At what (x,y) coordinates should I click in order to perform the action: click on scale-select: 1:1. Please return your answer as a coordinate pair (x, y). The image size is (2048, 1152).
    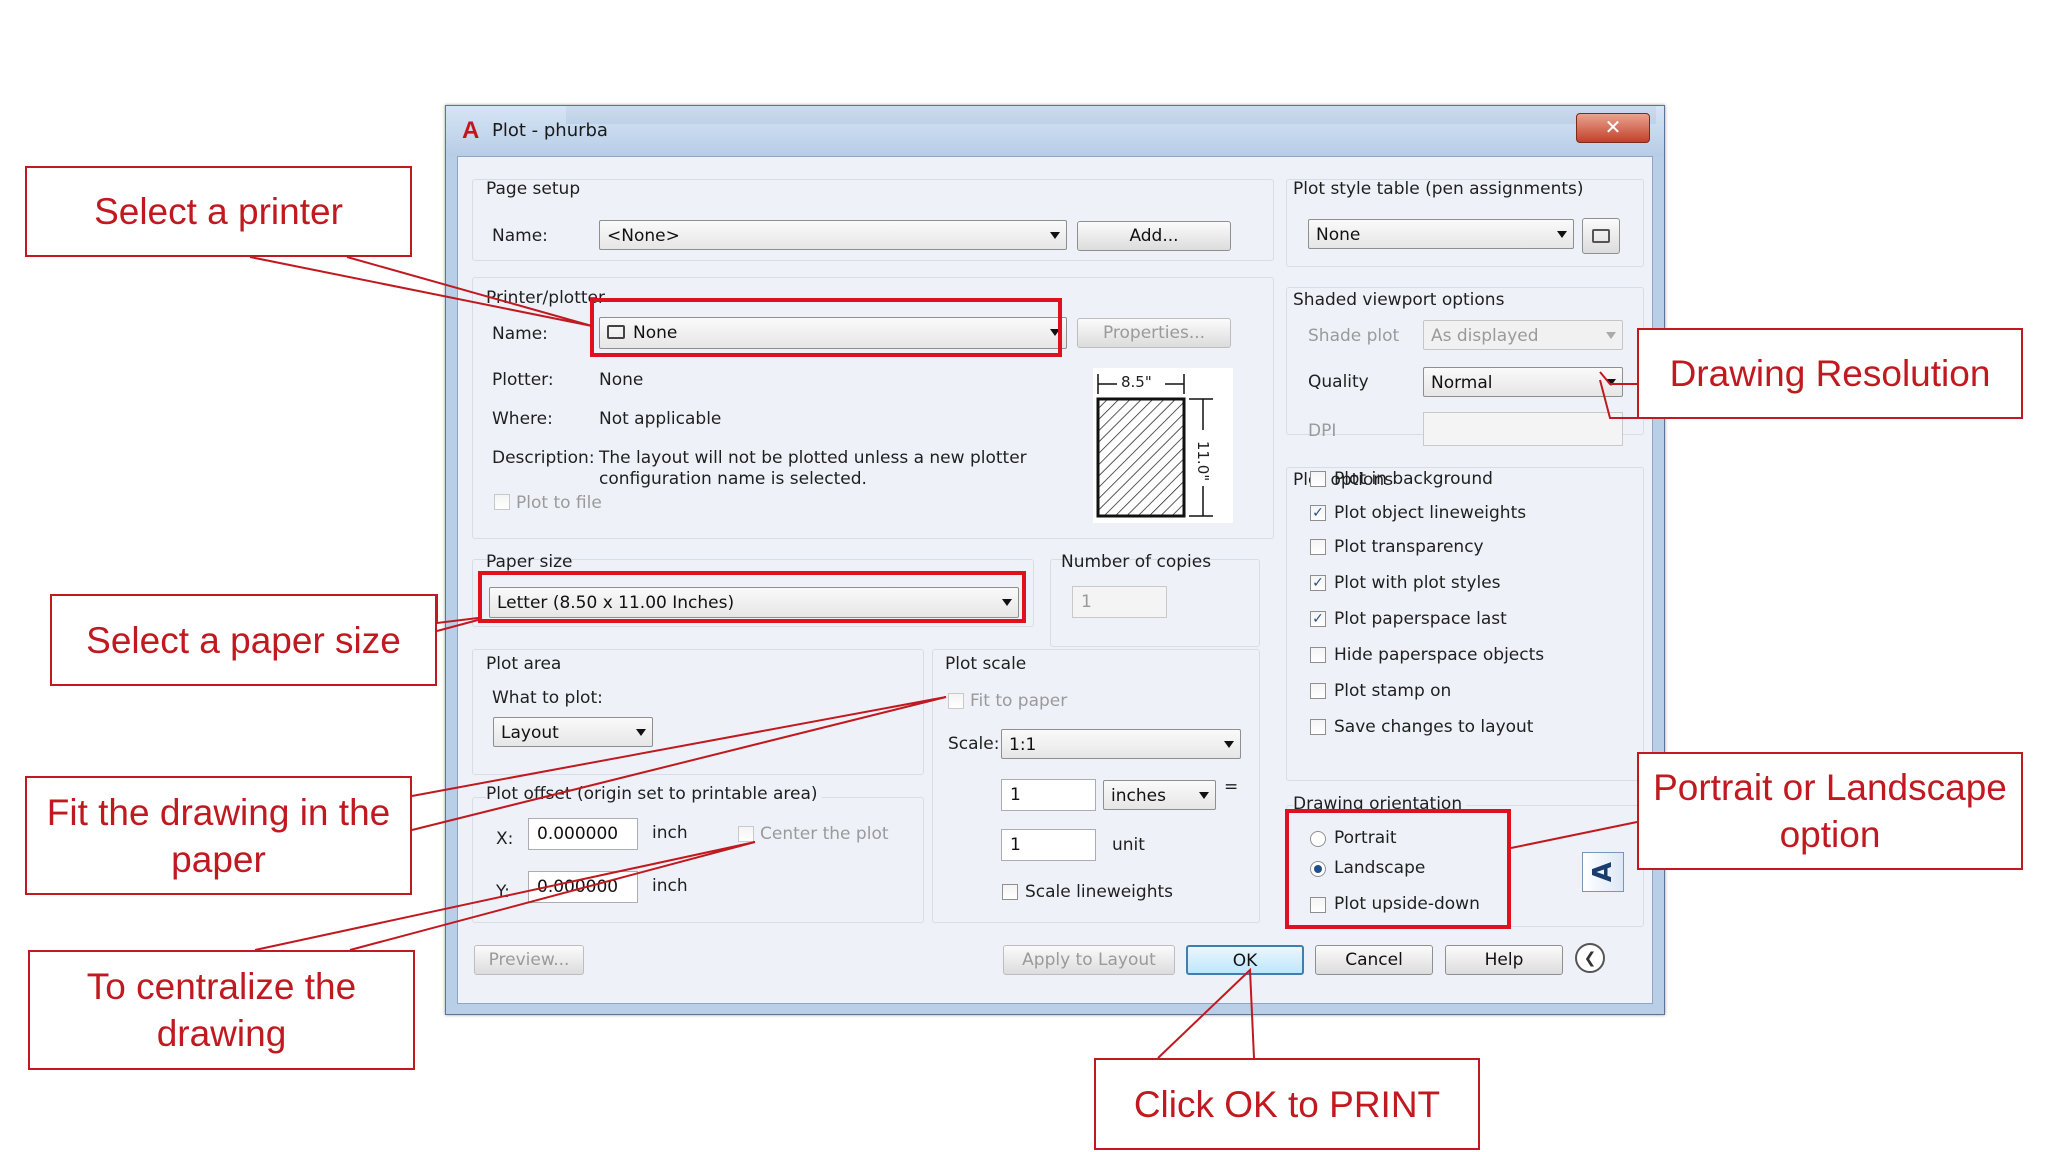
    Looking at the image, I should click on (1121, 744).